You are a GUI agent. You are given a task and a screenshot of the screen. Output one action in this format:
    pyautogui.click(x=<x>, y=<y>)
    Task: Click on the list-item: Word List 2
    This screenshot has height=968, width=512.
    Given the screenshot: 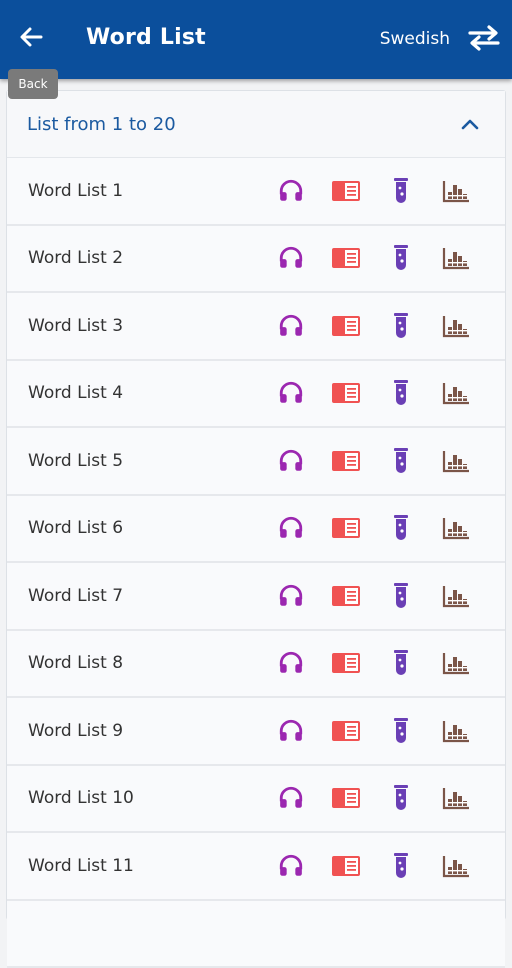 What is the action you would take?
    pyautogui.click(x=256, y=260)
    